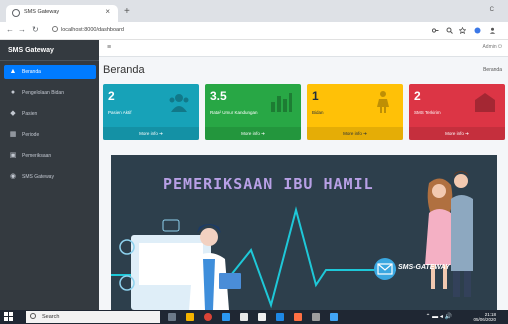  Describe the element at coordinates (318, 112) in the screenshot. I see `box-label: Bidan` at that location.